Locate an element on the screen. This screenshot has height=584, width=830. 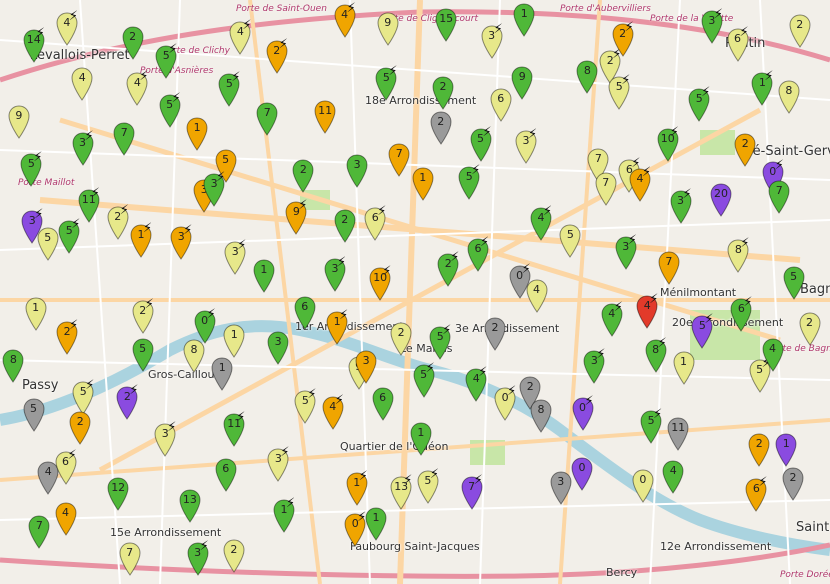
charging-station-marker: 7 ⚡ is located at coordinates (472, 492).